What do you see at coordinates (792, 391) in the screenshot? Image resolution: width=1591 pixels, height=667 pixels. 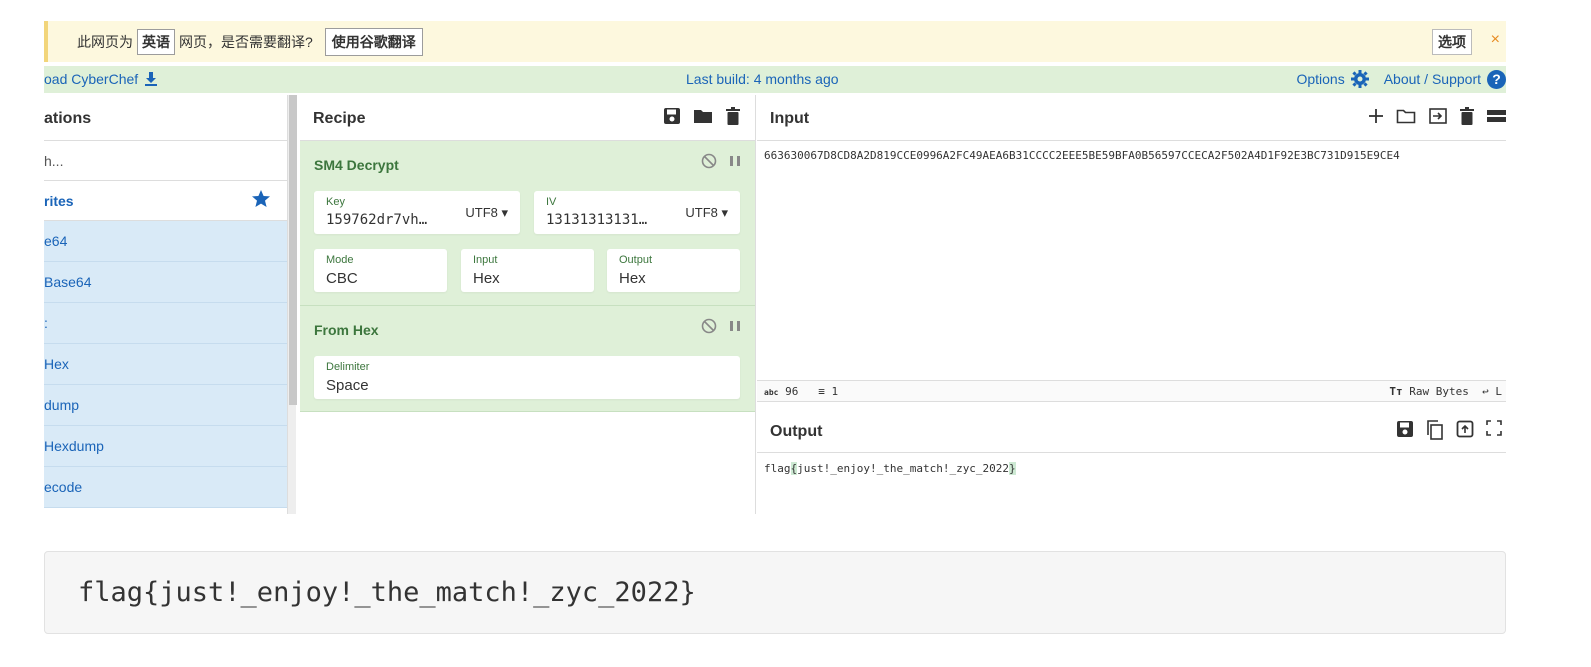 I see `input-length: 96` at bounding box center [792, 391].